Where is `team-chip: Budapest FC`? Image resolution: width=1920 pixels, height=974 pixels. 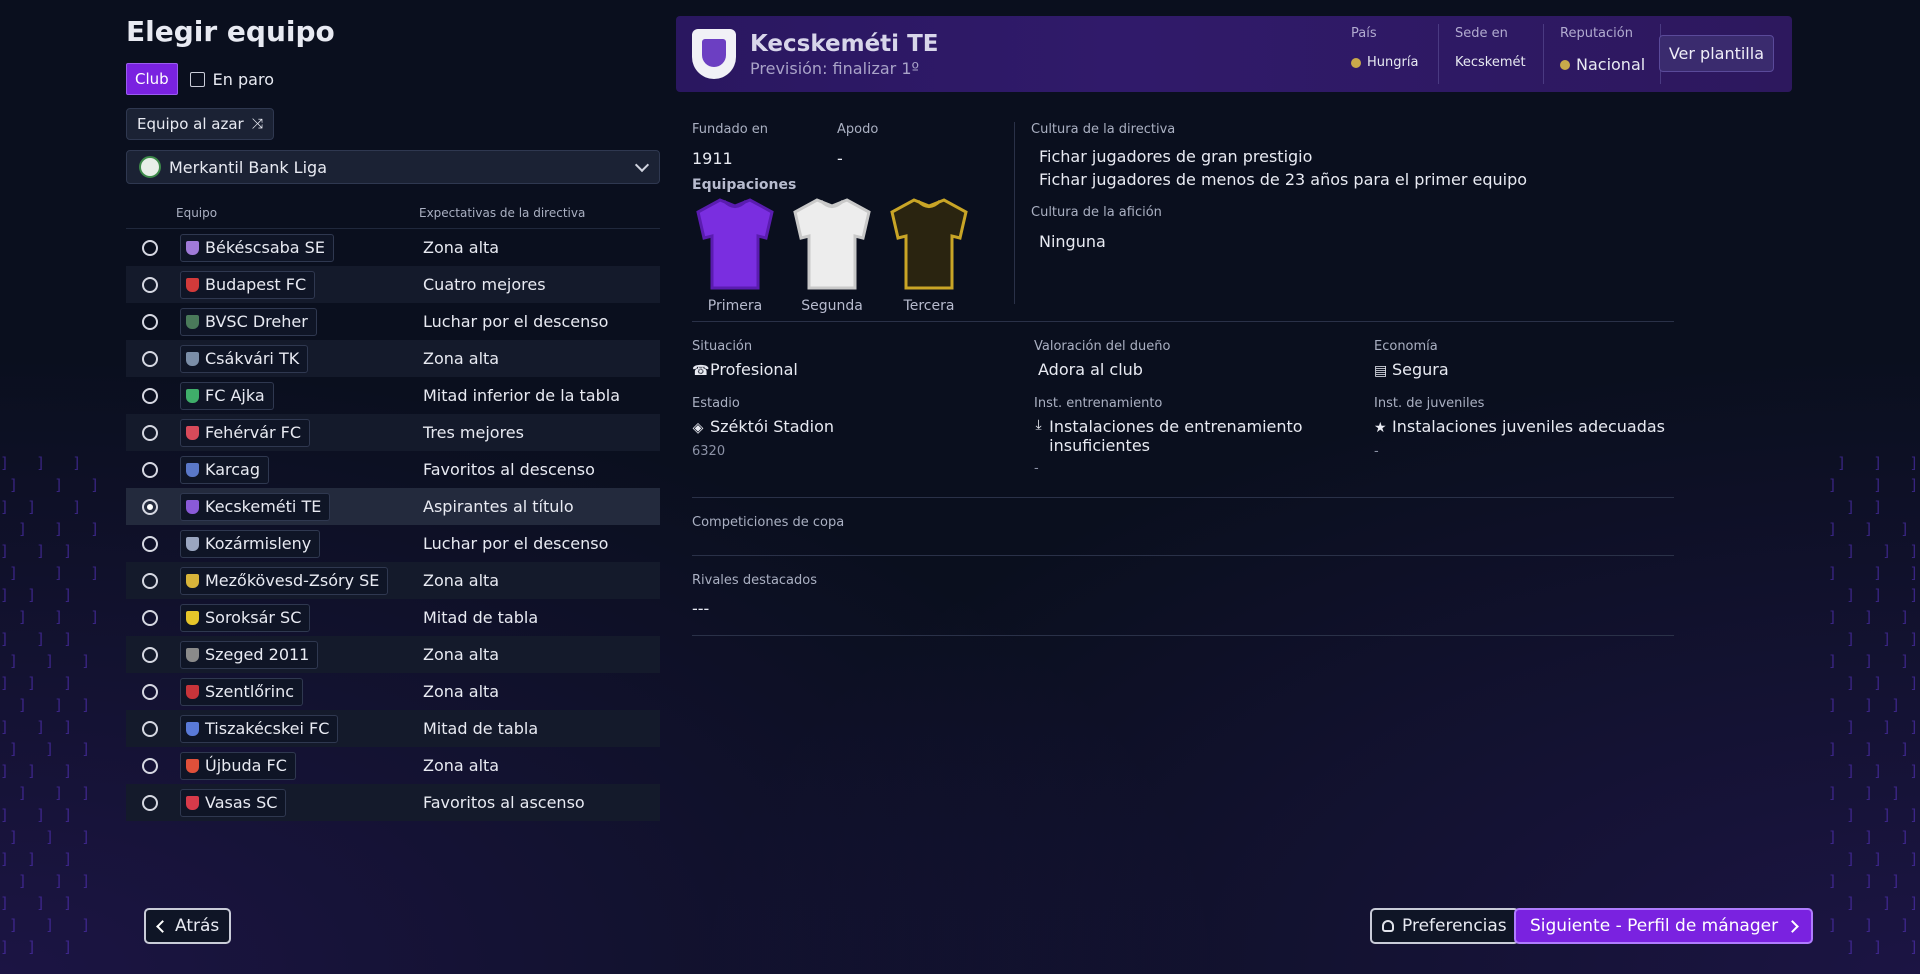
team-chip: Budapest FC is located at coordinates (248, 284).